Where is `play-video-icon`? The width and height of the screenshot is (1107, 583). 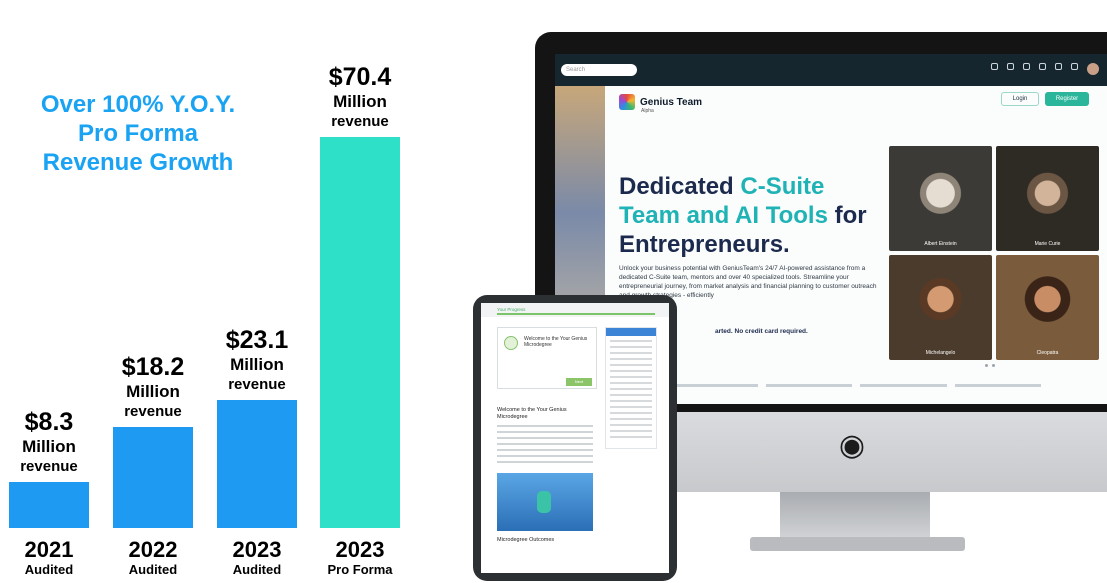 play-video-icon is located at coordinates (544, 502).